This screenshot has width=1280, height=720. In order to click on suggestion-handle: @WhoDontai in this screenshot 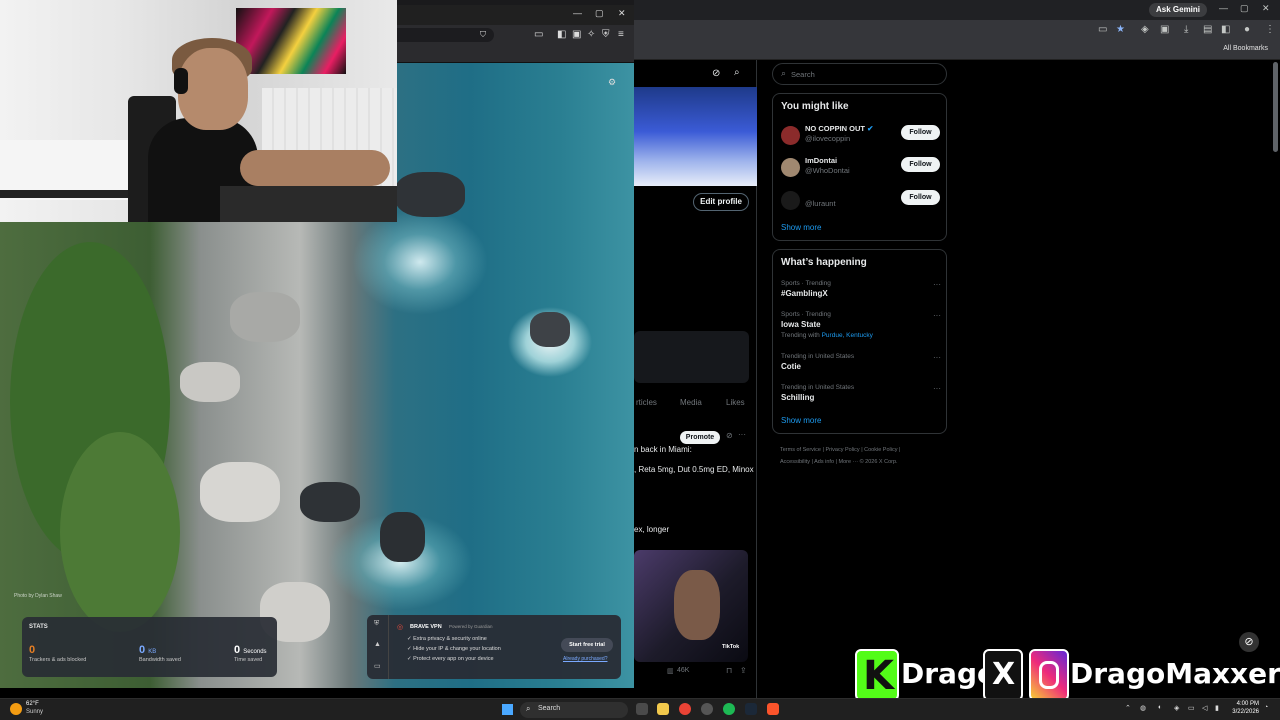, I will do `click(827, 170)`.